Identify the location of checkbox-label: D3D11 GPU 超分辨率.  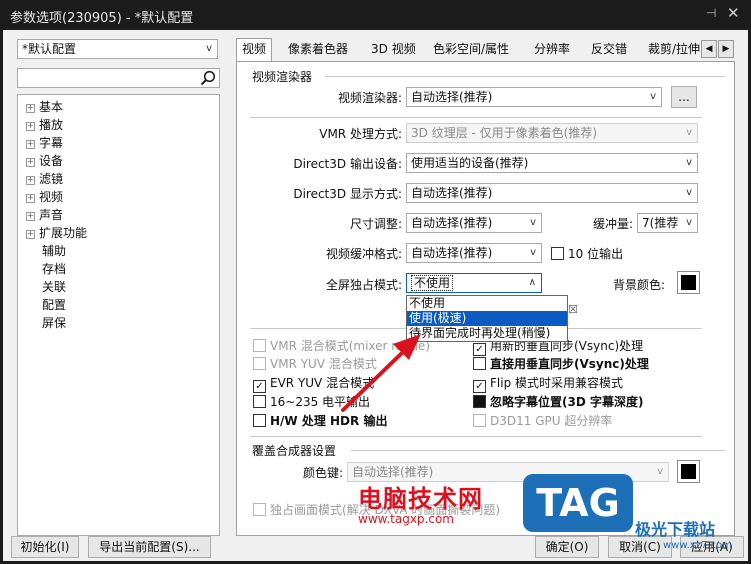
(551, 421).